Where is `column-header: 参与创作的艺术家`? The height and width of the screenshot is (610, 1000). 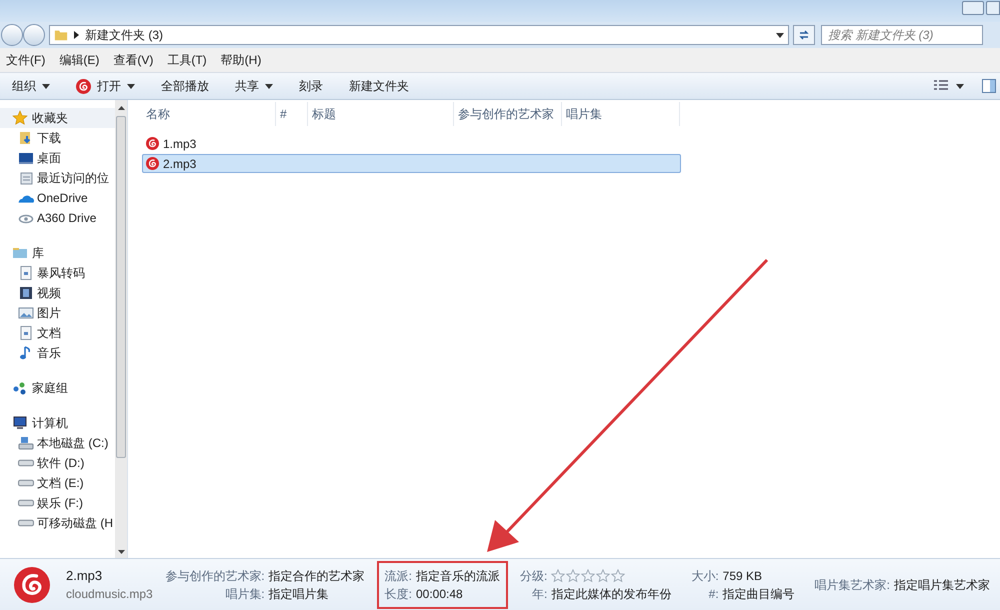
column-header: 参与创作的艺术家 is located at coordinates (508, 114).